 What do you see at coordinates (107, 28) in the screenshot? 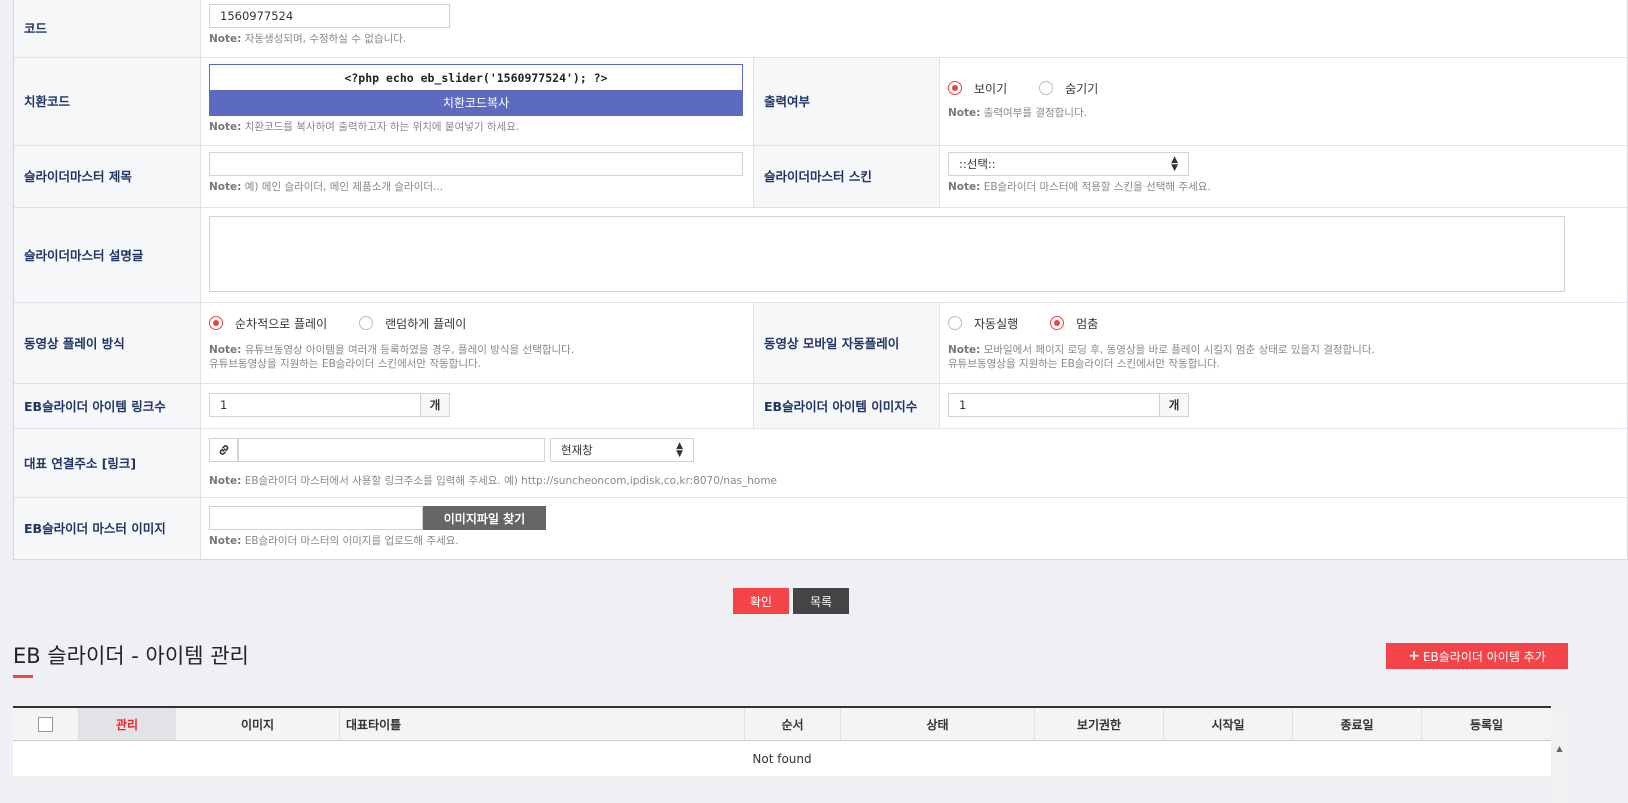
I see `label-code: 코드` at bounding box center [107, 28].